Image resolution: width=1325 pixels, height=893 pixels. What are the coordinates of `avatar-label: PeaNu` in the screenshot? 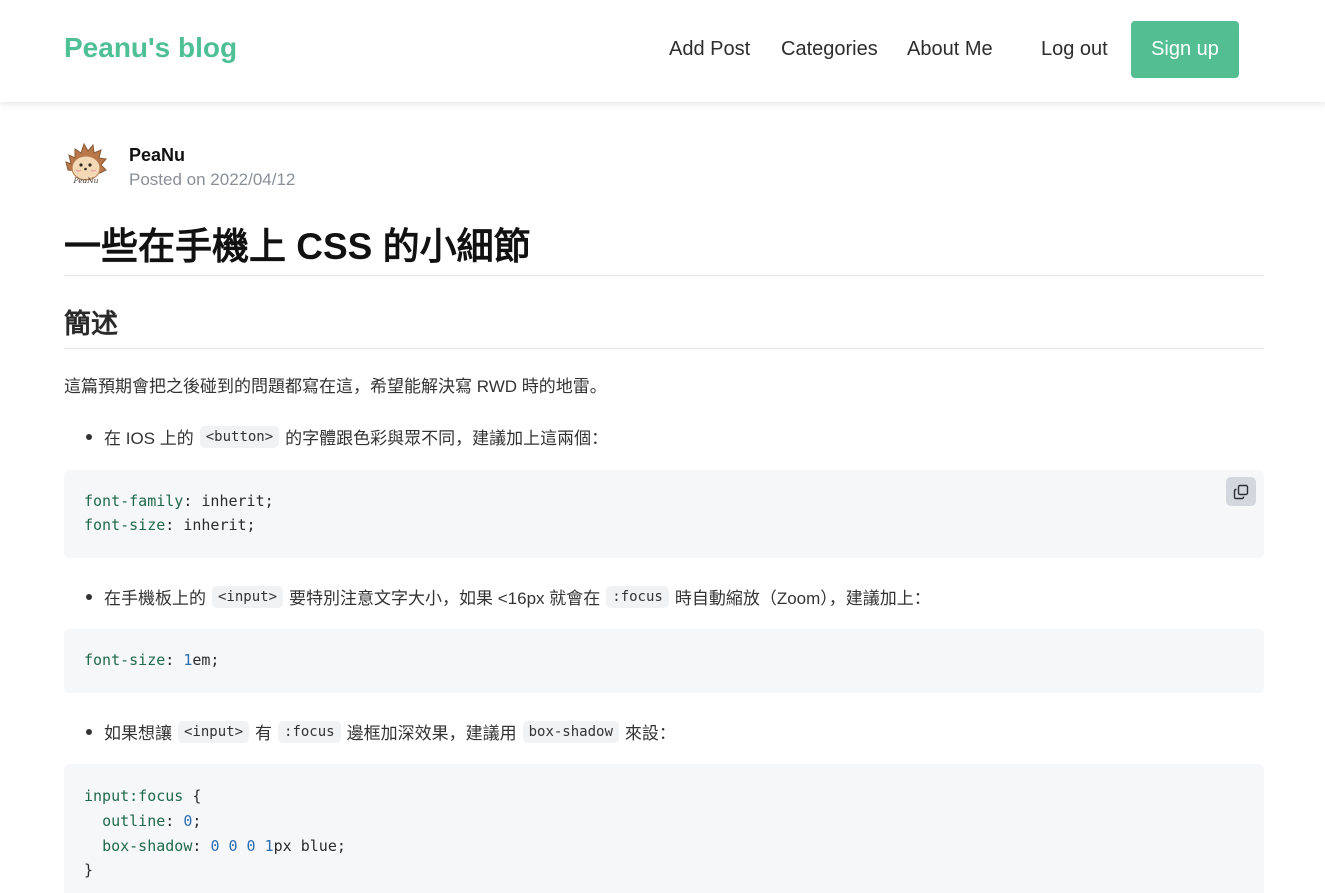 It's located at (85, 180).